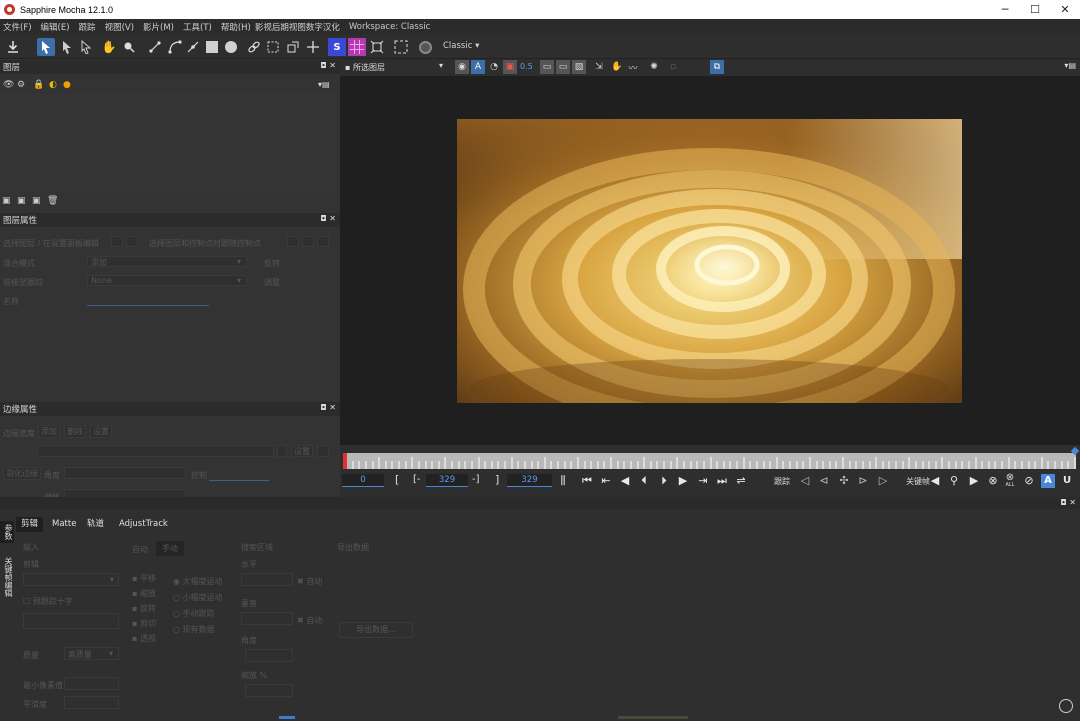 This screenshot has height=721, width=1080. What do you see at coordinates (425, 47) in the screenshot?
I see `stabilize-icon` at bounding box center [425, 47].